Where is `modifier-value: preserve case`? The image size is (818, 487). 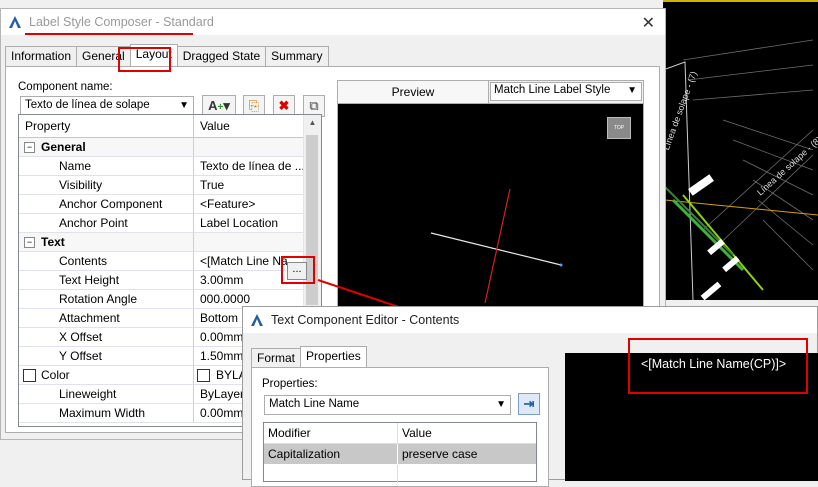
modifier-value: preserve case is located at coordinates (440, 454).